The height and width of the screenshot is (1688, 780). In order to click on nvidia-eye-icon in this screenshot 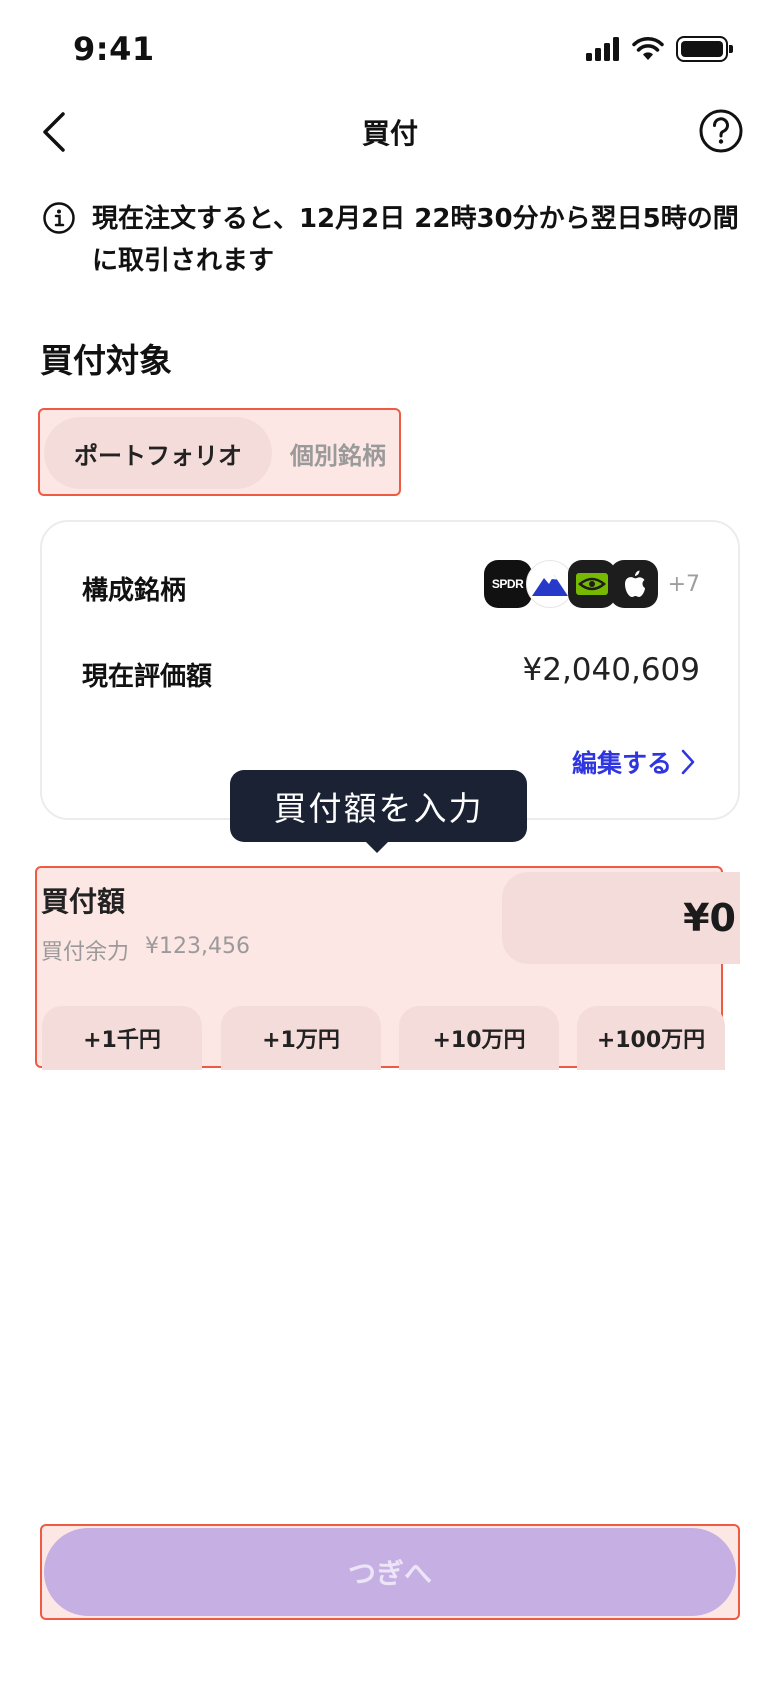, I will do `click(591, 584)`.